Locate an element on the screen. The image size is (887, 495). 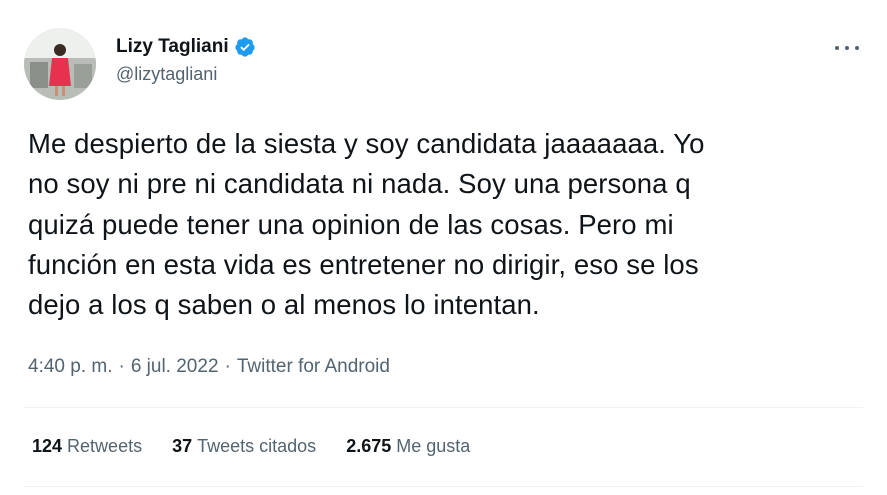
quotes-label: Tweets citados is located at coordinates (257, 446).